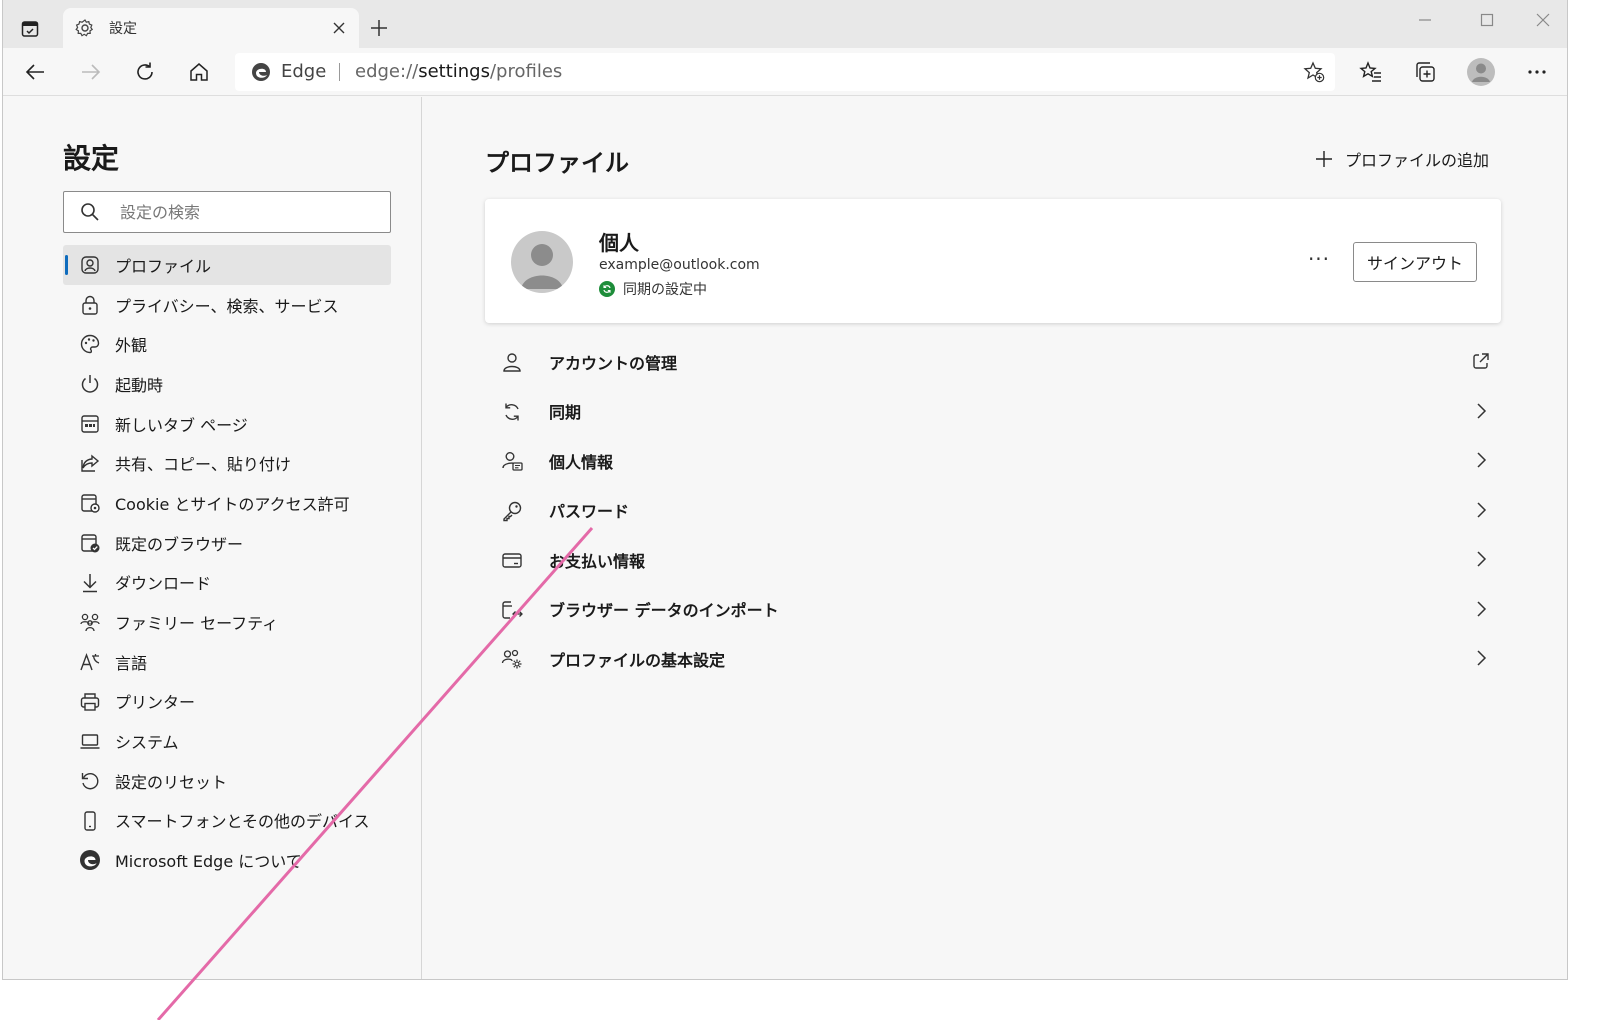 This screenshot has width=1600, height=1020. What do you see at coordinates (90, 212) in the screenshot?
I see `search-icon` at bounding box center [90, 212].